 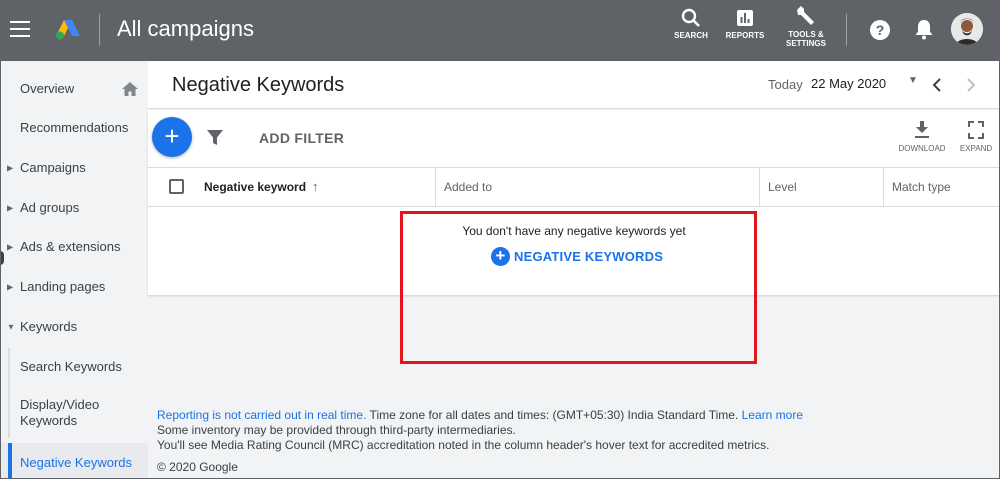 I want to click on add-filter-button: ADD FILTER, so click(x=301, y=138).